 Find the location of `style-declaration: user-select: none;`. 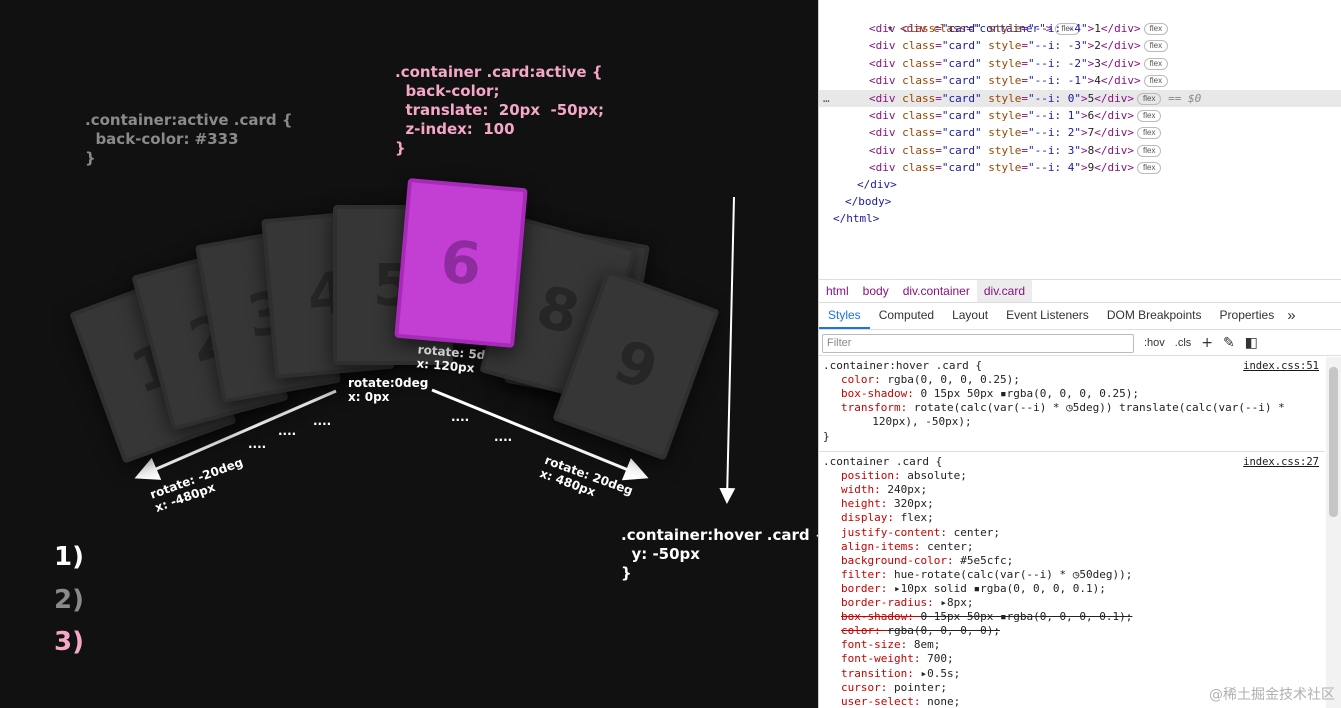

style-declaration: user-select: none; is located at coordinates (900, 701).